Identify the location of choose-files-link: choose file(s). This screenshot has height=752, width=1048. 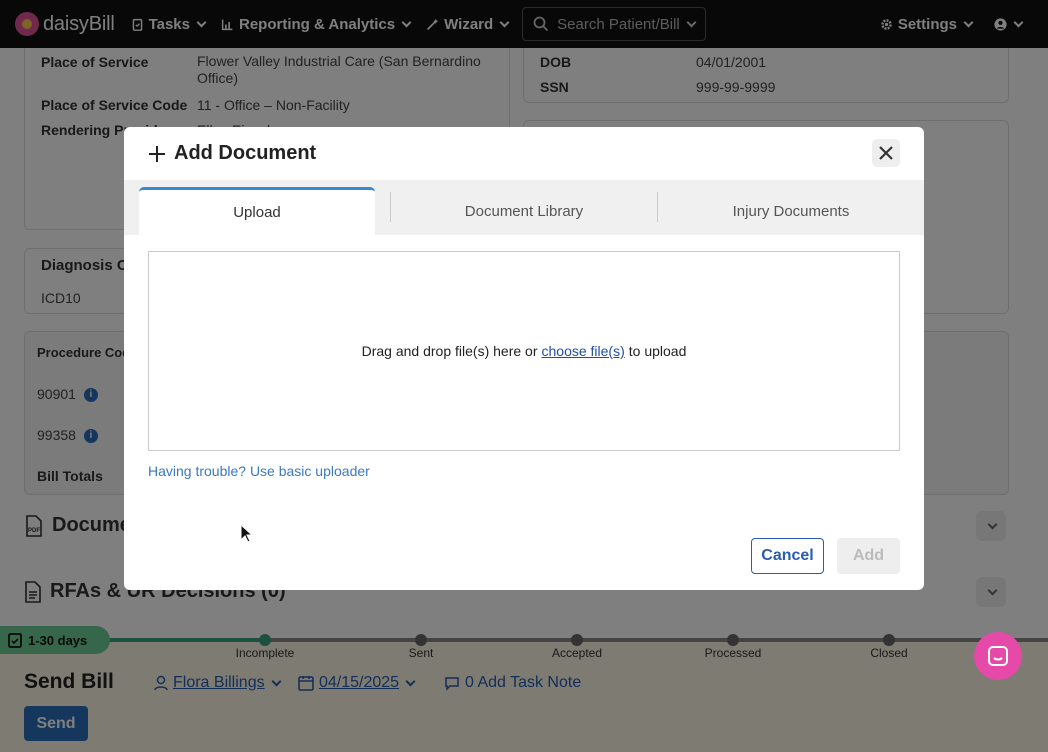
(583, 351).